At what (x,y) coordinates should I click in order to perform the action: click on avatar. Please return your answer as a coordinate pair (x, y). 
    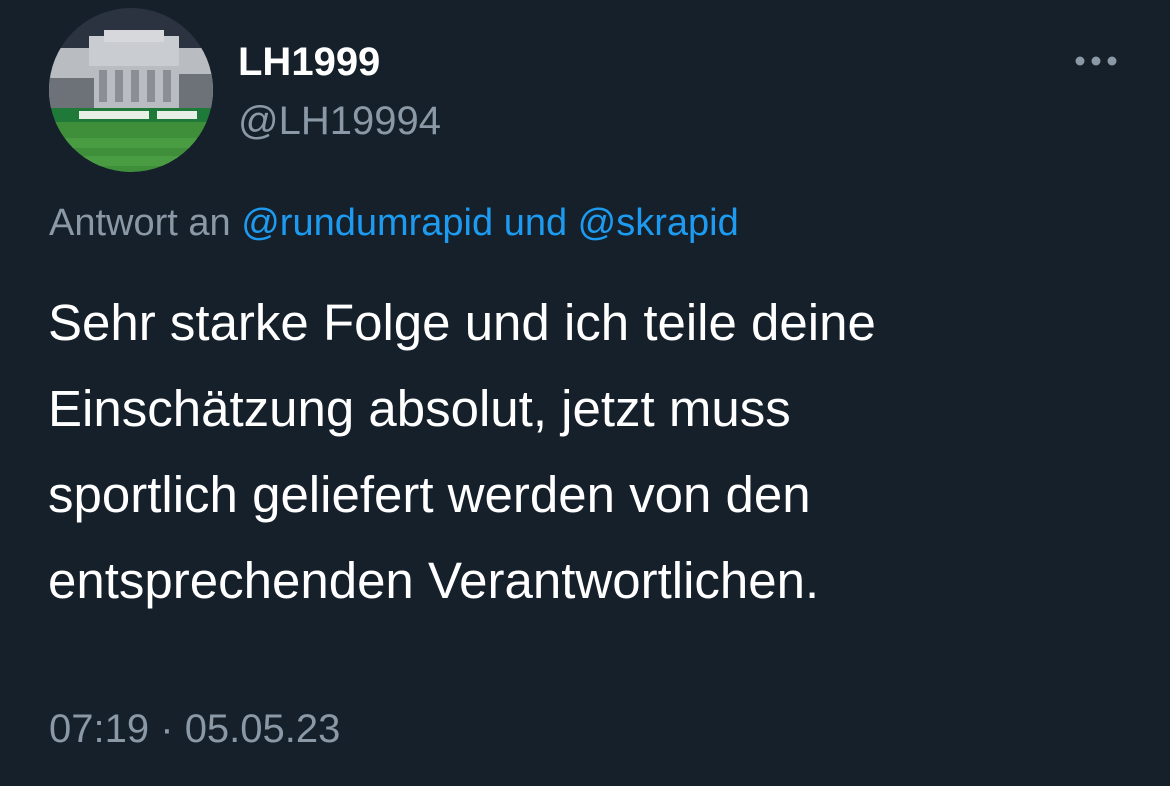
    Looking at the image, I should click on (131, 90).